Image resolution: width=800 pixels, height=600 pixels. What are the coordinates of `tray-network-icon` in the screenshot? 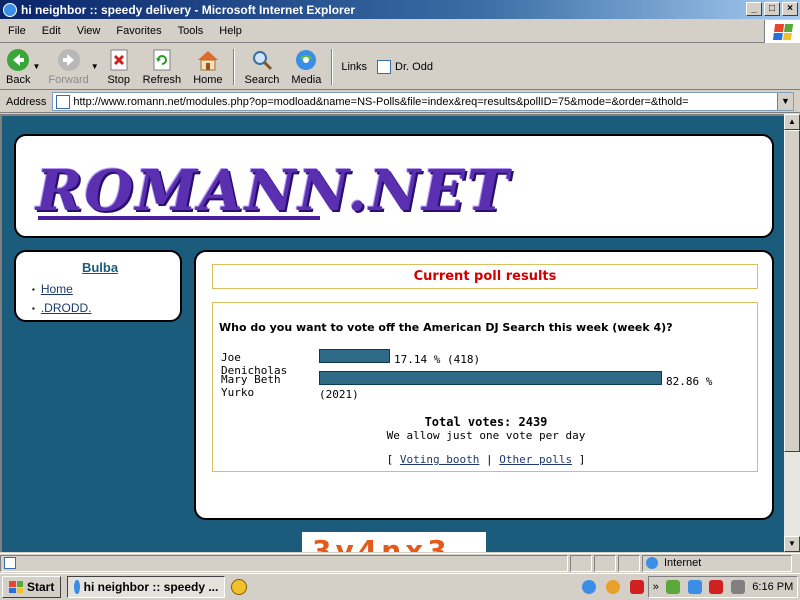 It's located at (694, 587).